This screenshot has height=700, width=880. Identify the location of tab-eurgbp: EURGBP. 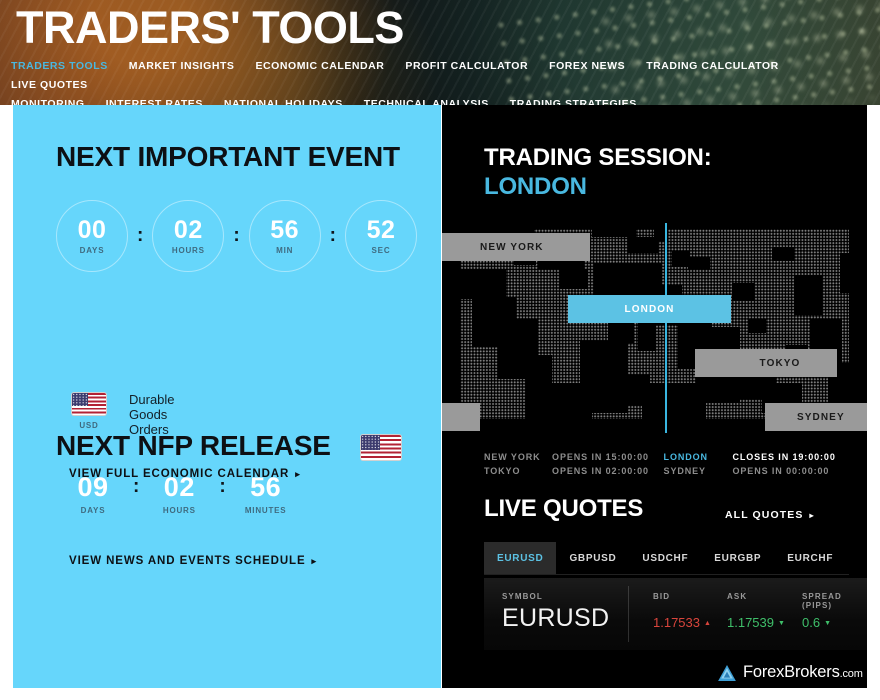
(737, 558).